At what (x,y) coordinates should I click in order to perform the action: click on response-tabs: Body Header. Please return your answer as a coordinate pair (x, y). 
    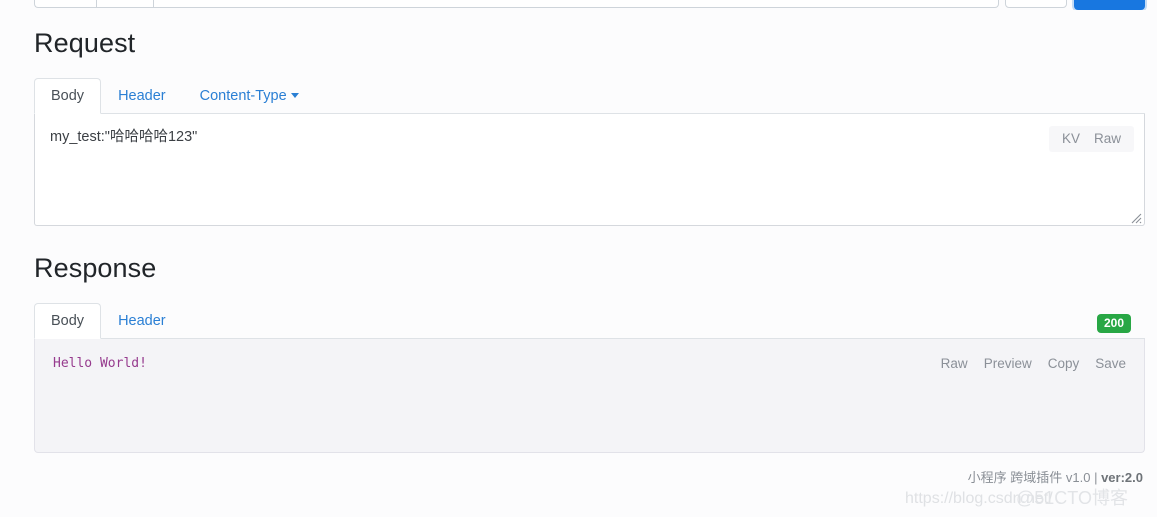
    Looking at the image, I should click on (589, 321).